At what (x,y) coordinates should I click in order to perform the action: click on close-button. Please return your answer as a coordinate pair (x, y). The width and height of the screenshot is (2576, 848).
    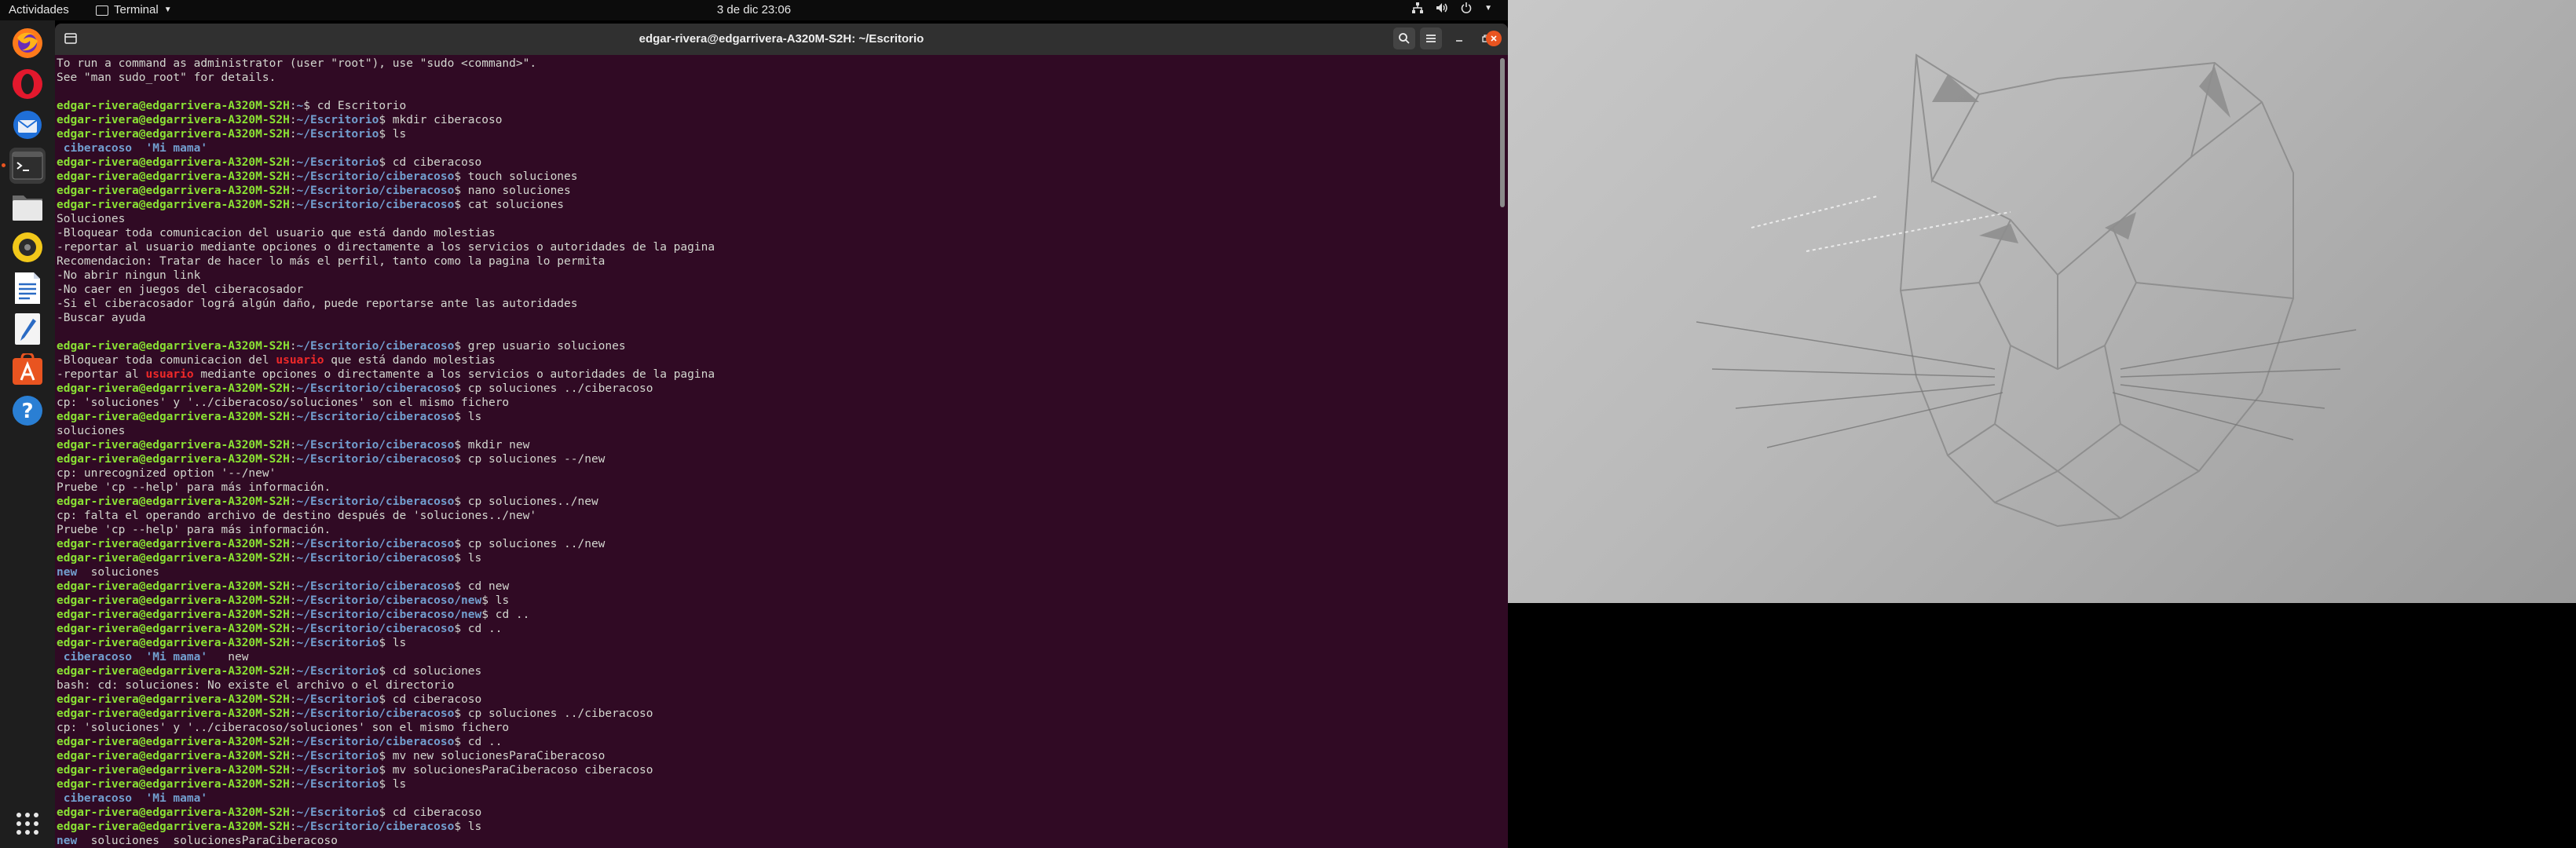
    Looking at the image, I should click on (1494, 39).